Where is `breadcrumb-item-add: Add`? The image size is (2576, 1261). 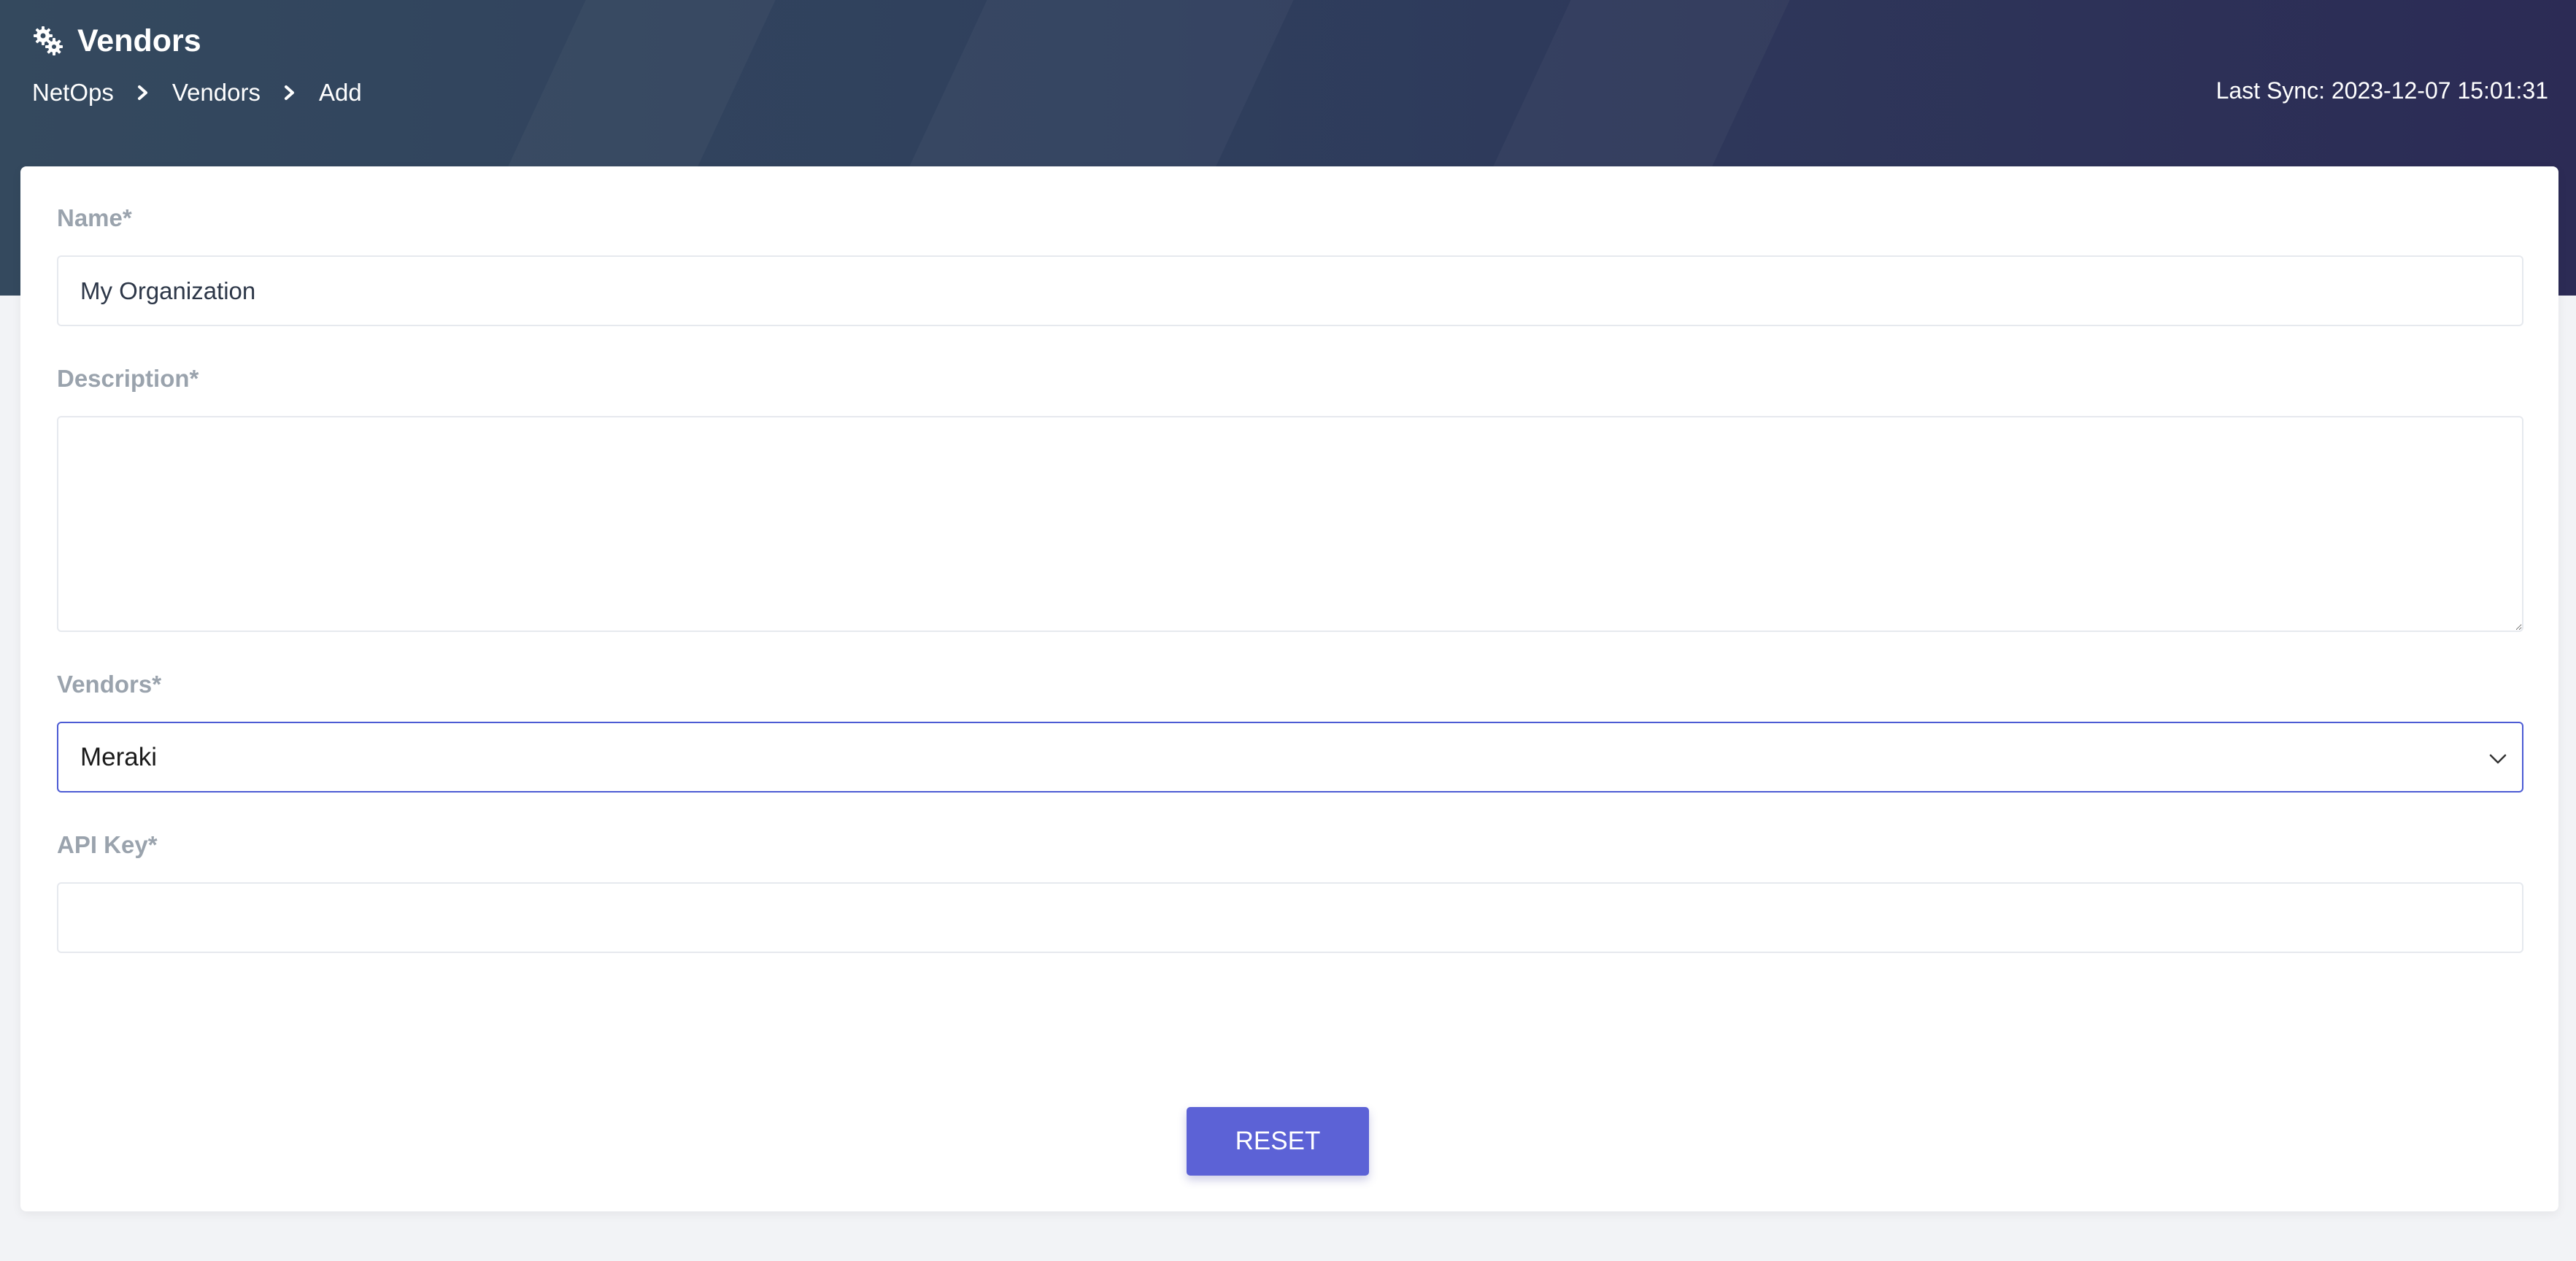 breadcrumb-item-add: Add is located at coordinates (340, 92).